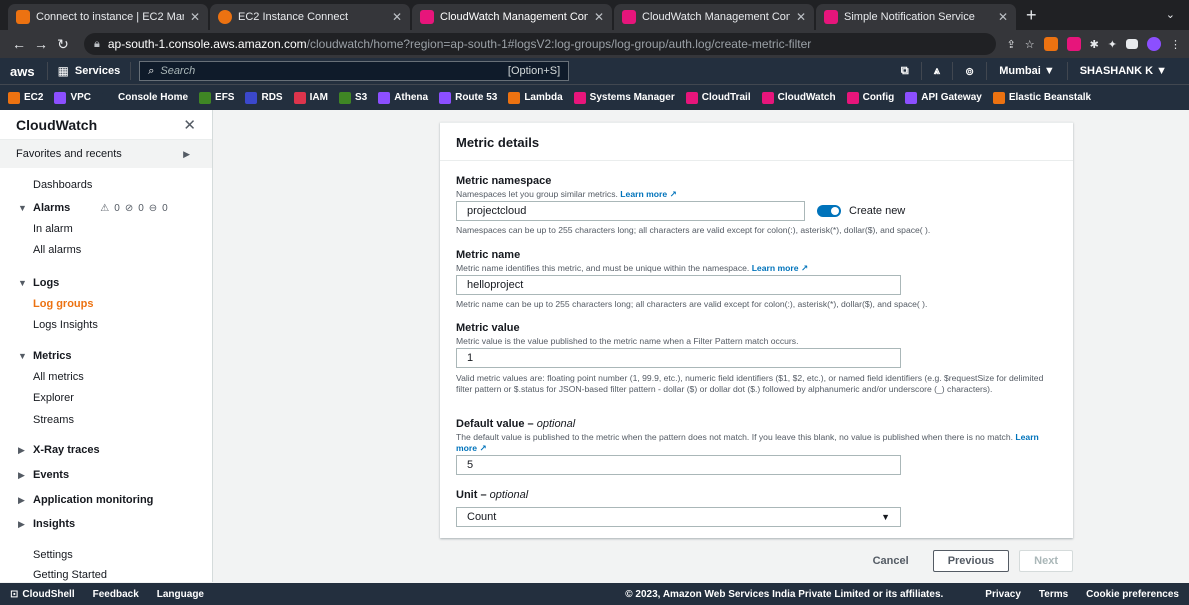 This screenshot has width=1189, height=605. Describe the element at coordinates (21, 499) in the screenshot. I see `caret-right-icon: ▶` at that location.